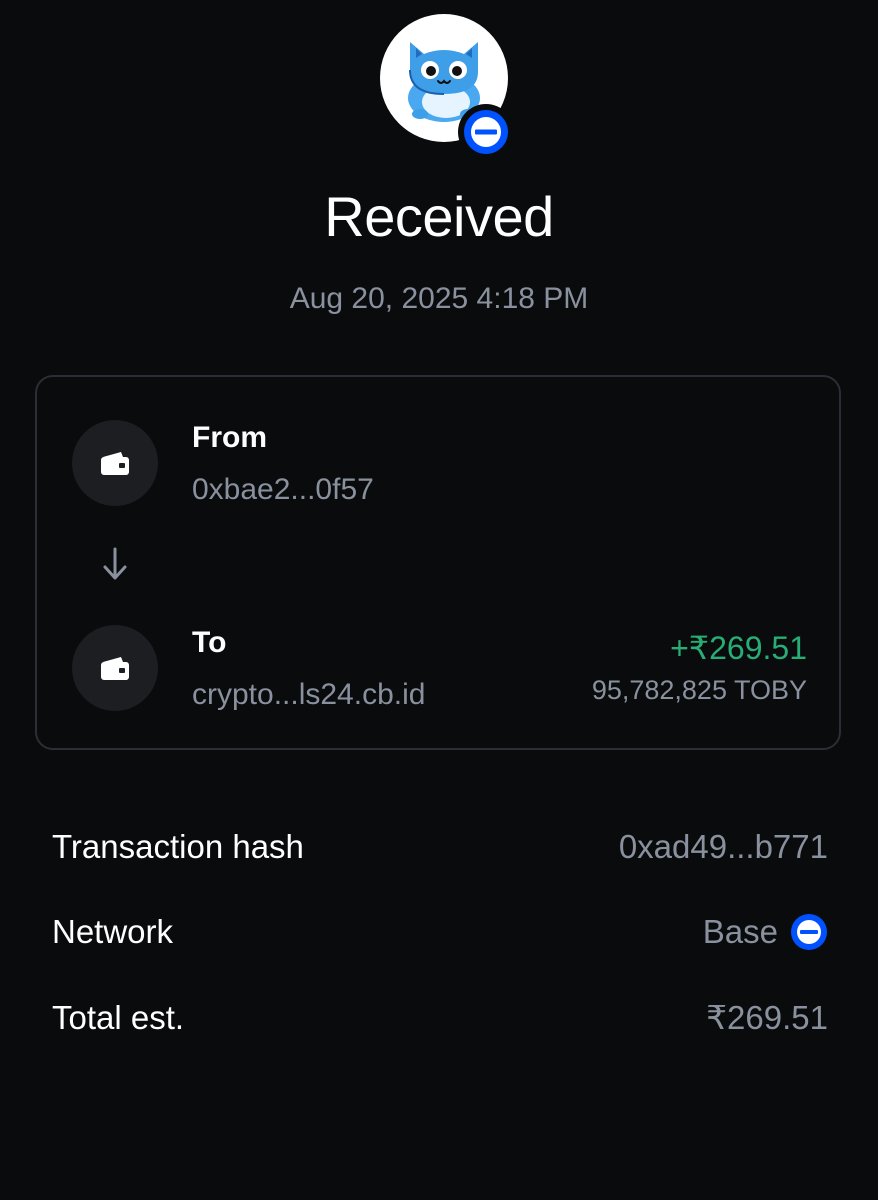  I want to click on to-wallet-icon, so click(115, 668).